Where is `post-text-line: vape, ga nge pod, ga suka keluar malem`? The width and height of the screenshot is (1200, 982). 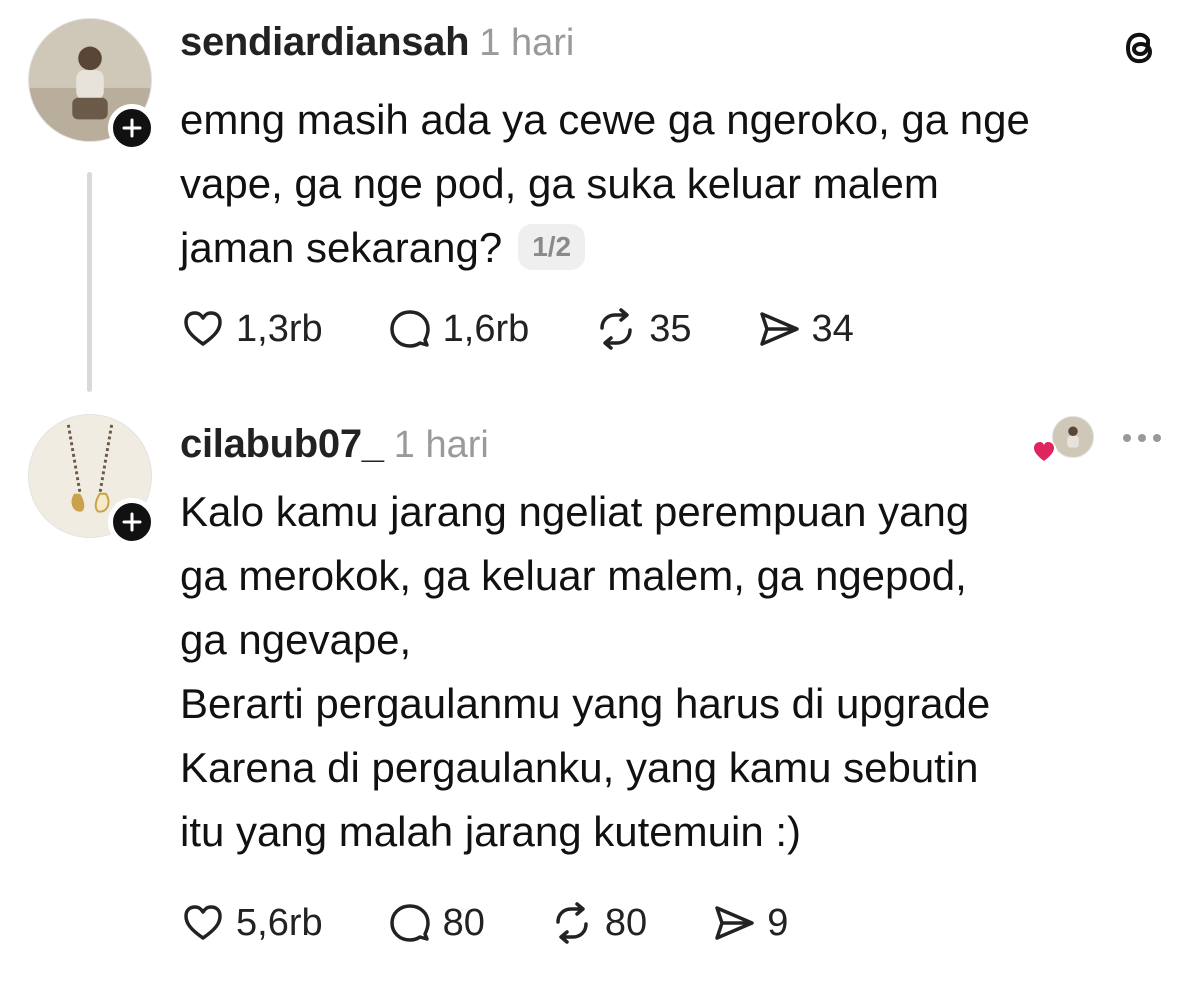 post-text-line: vape, ga nge pod, ga suka keluar malem is located at coordinates (559, 183).